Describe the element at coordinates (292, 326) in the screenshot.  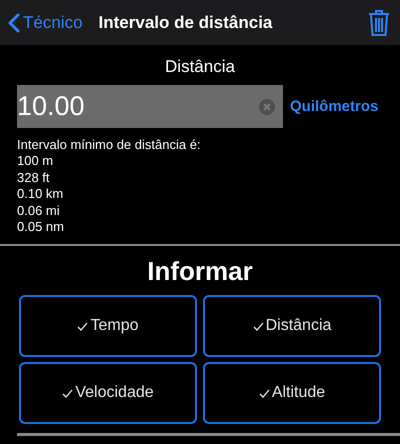
I see `report-toggle: Distância` at that location.